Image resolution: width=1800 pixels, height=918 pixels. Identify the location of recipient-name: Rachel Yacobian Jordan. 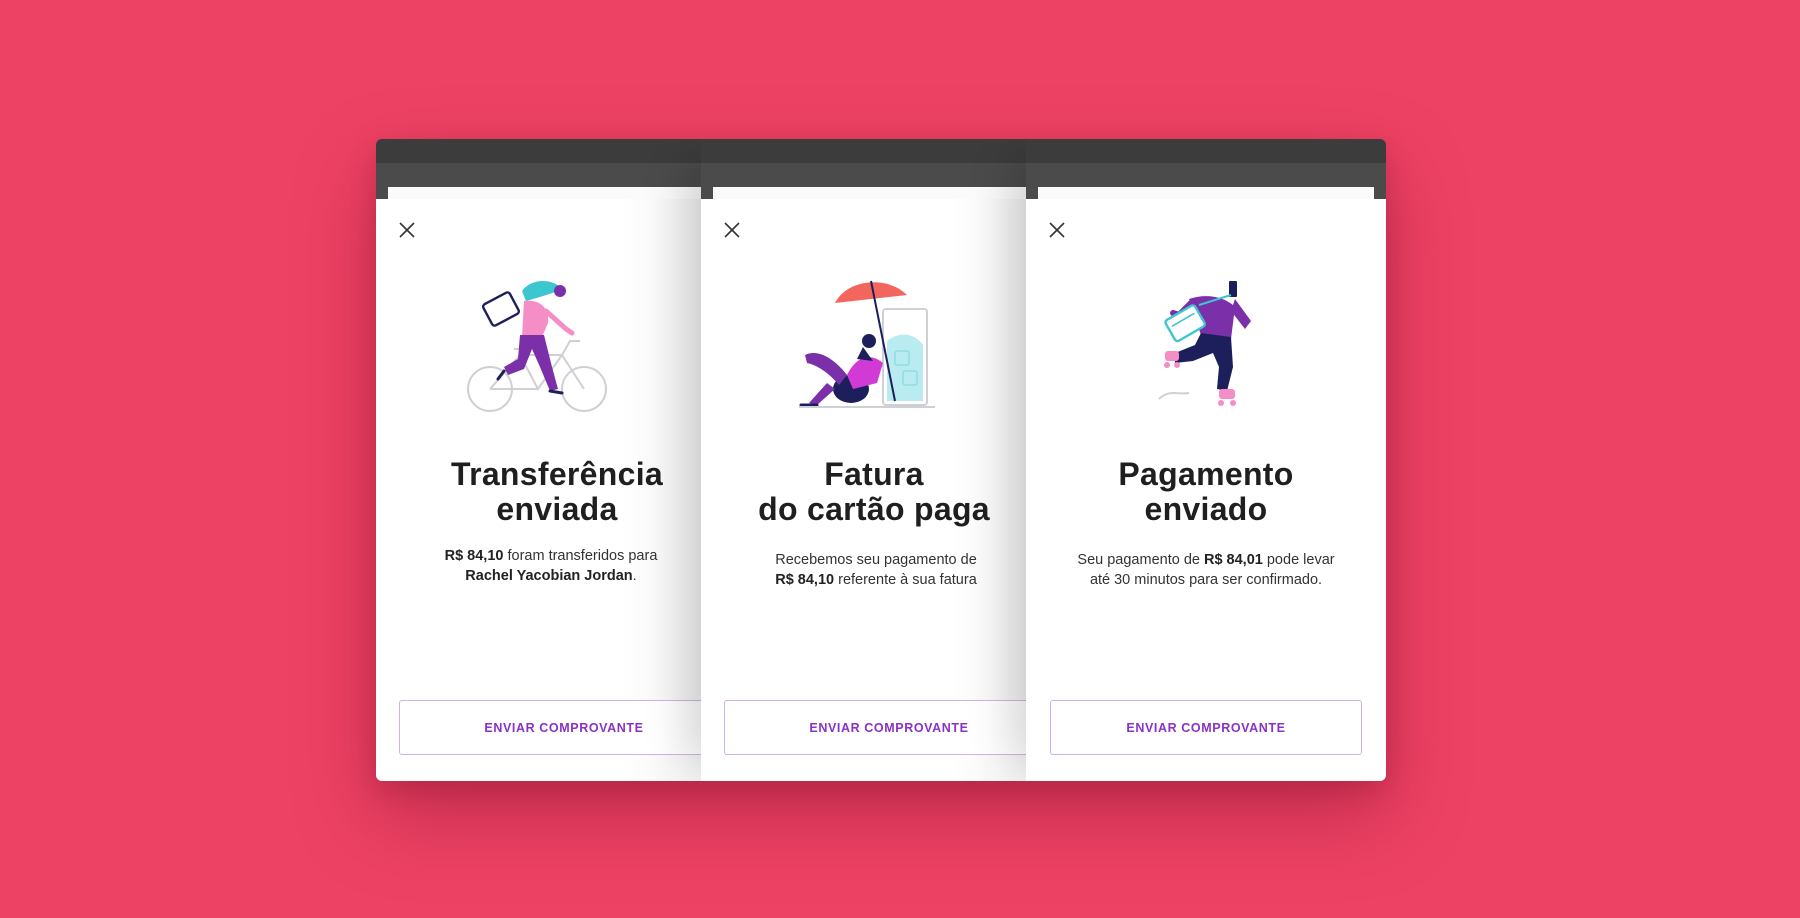
(549, 576).